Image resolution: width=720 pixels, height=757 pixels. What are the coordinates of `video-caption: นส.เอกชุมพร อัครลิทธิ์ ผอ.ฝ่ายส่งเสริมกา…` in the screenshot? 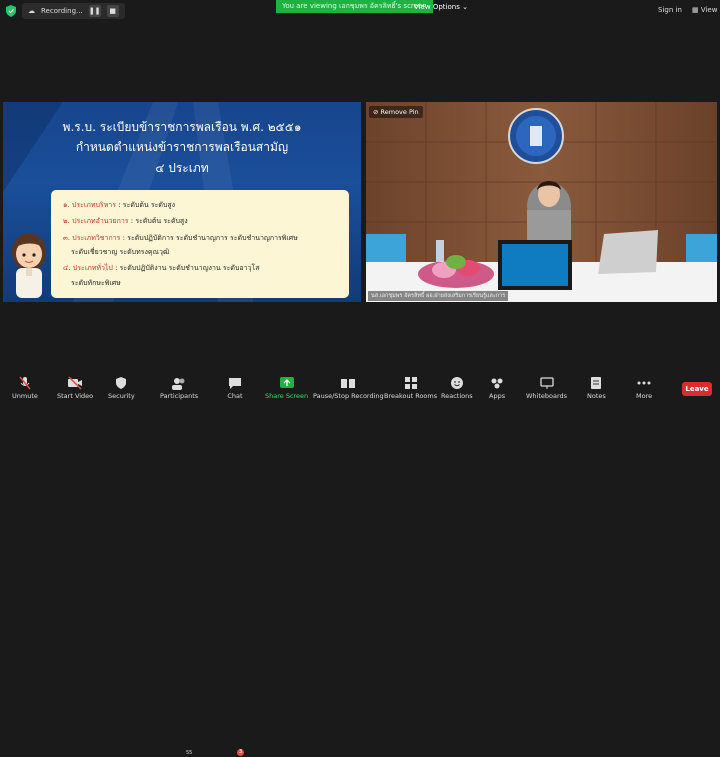 It's located at (438, 296).